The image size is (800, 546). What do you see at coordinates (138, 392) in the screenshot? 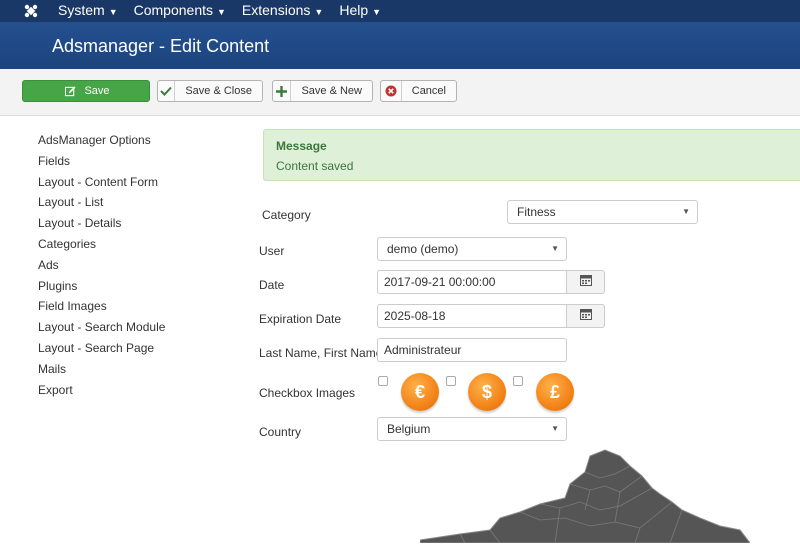
I see `sidebar-item-export: Export` at bounding box center [138, 392].